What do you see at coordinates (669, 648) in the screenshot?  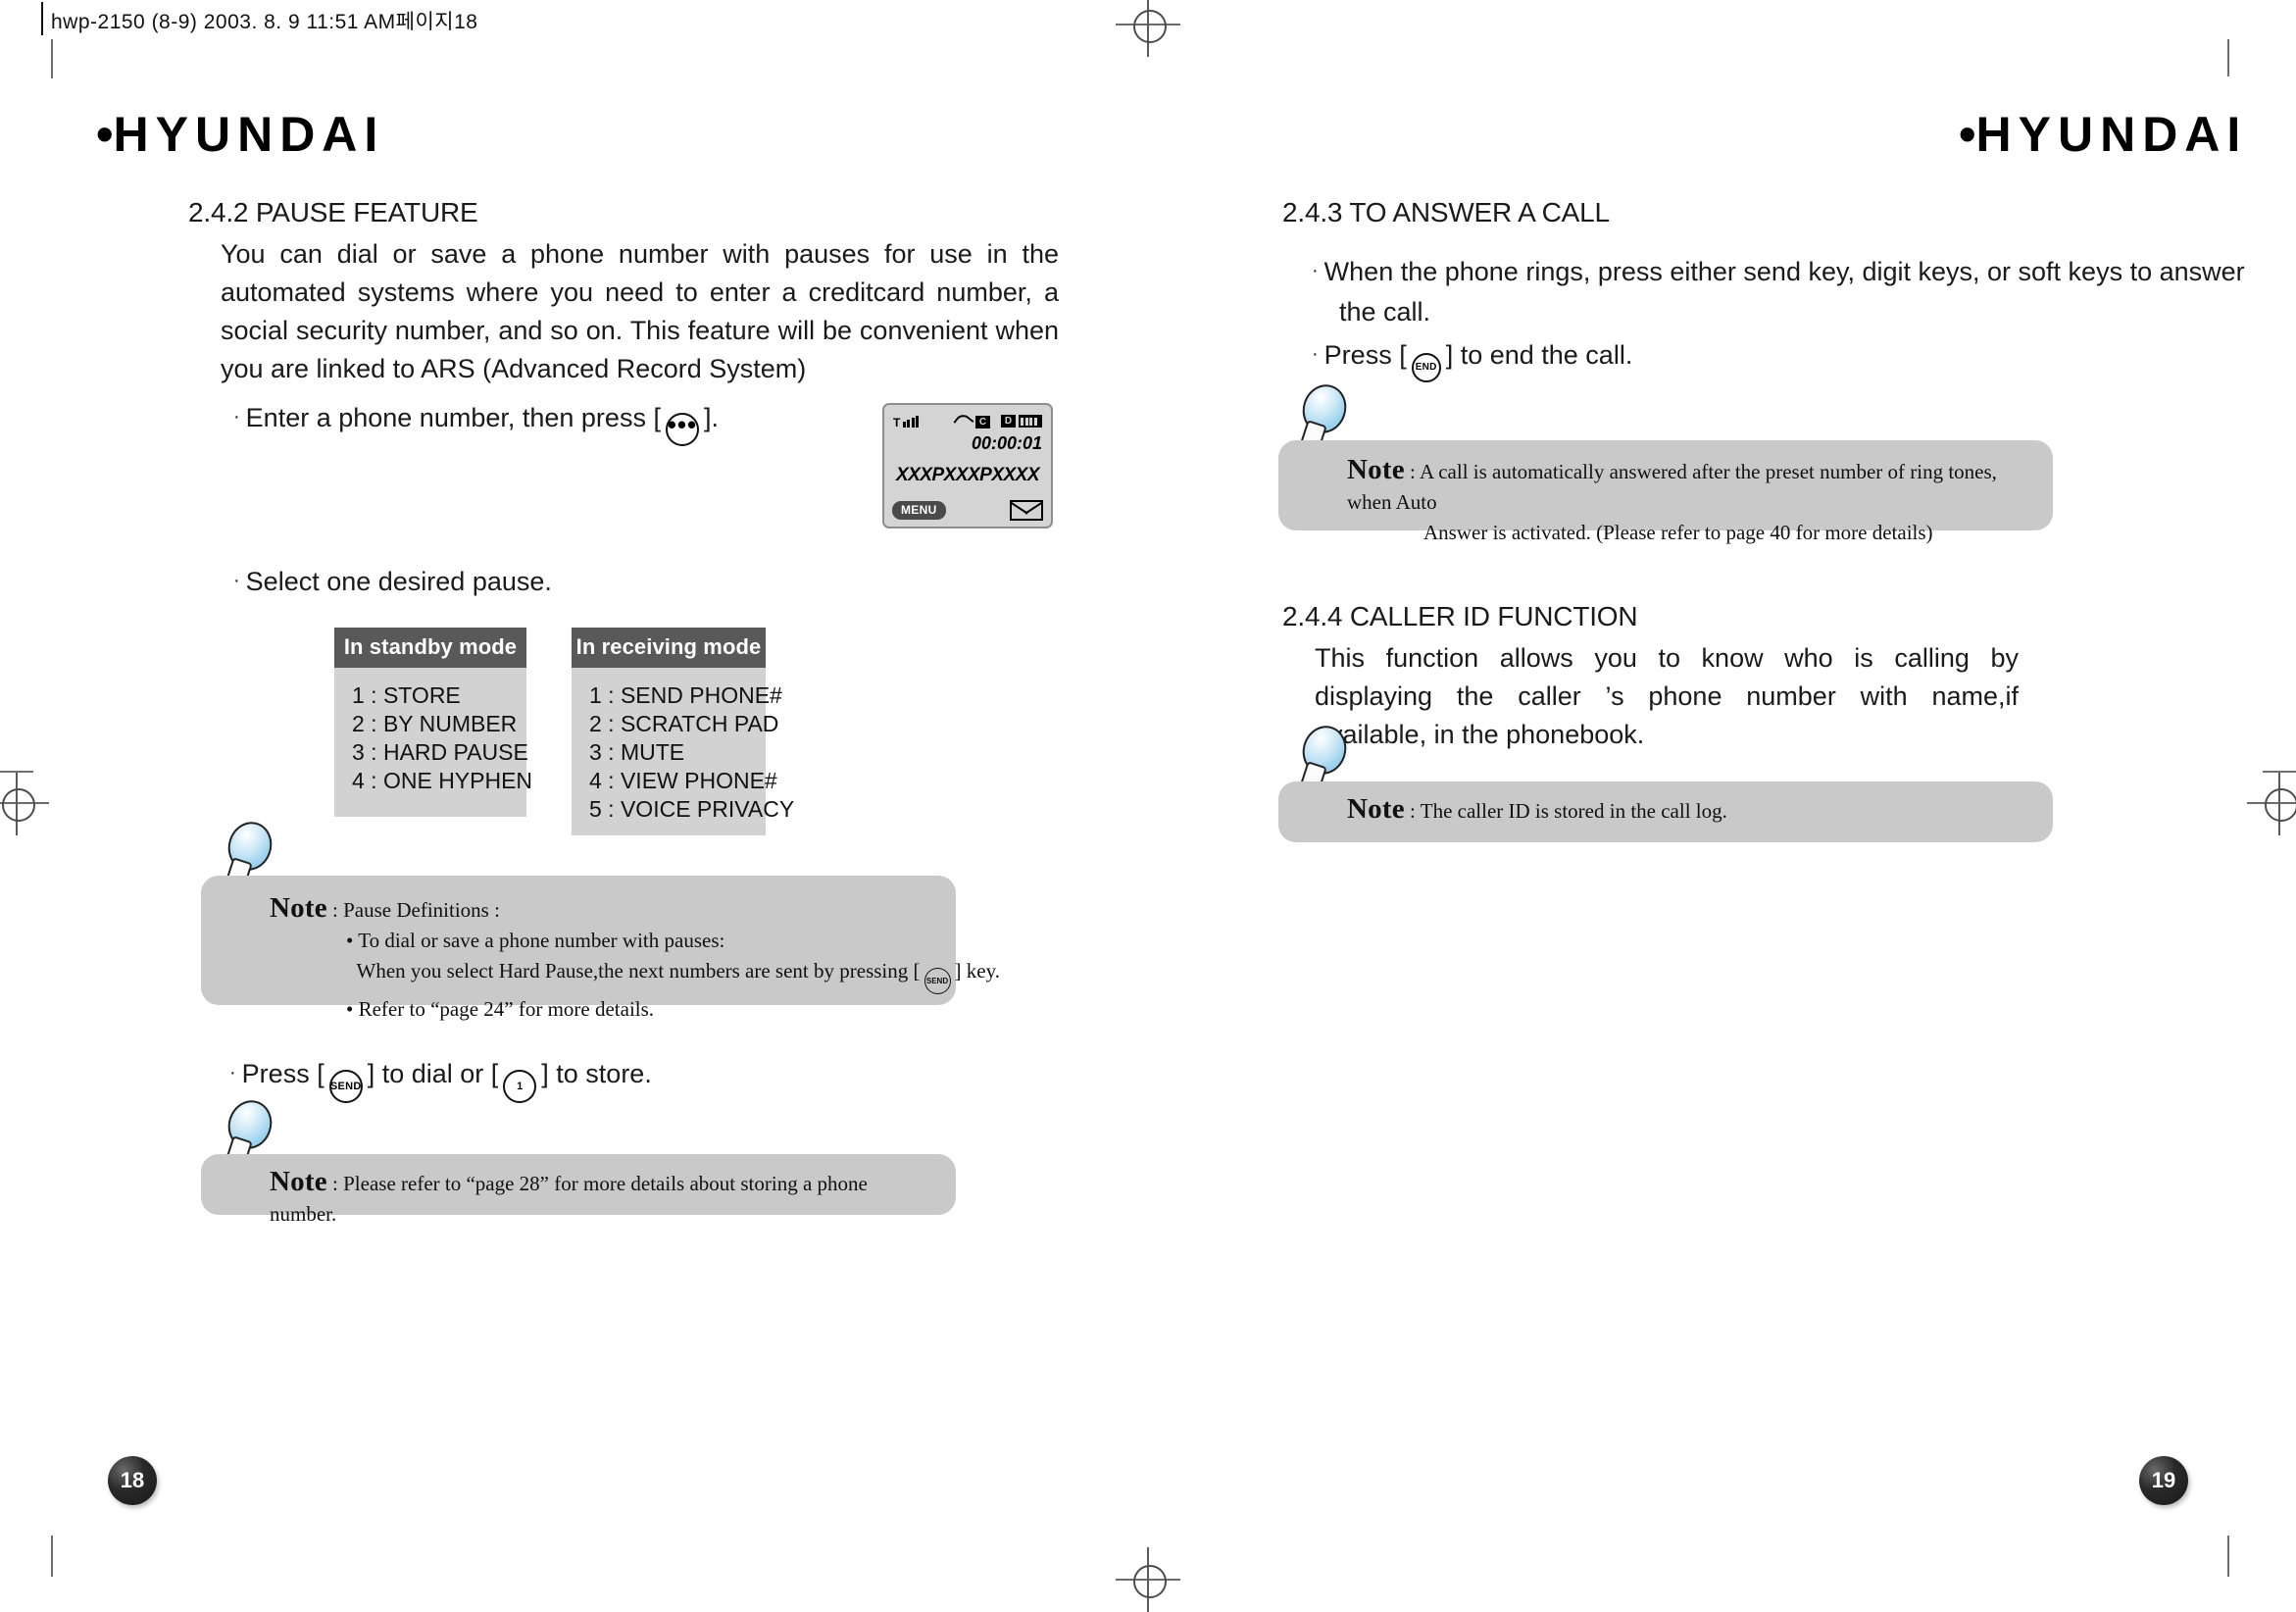 I see `table-receiving-title: In receiving mode` at bounding box center [669, 648].